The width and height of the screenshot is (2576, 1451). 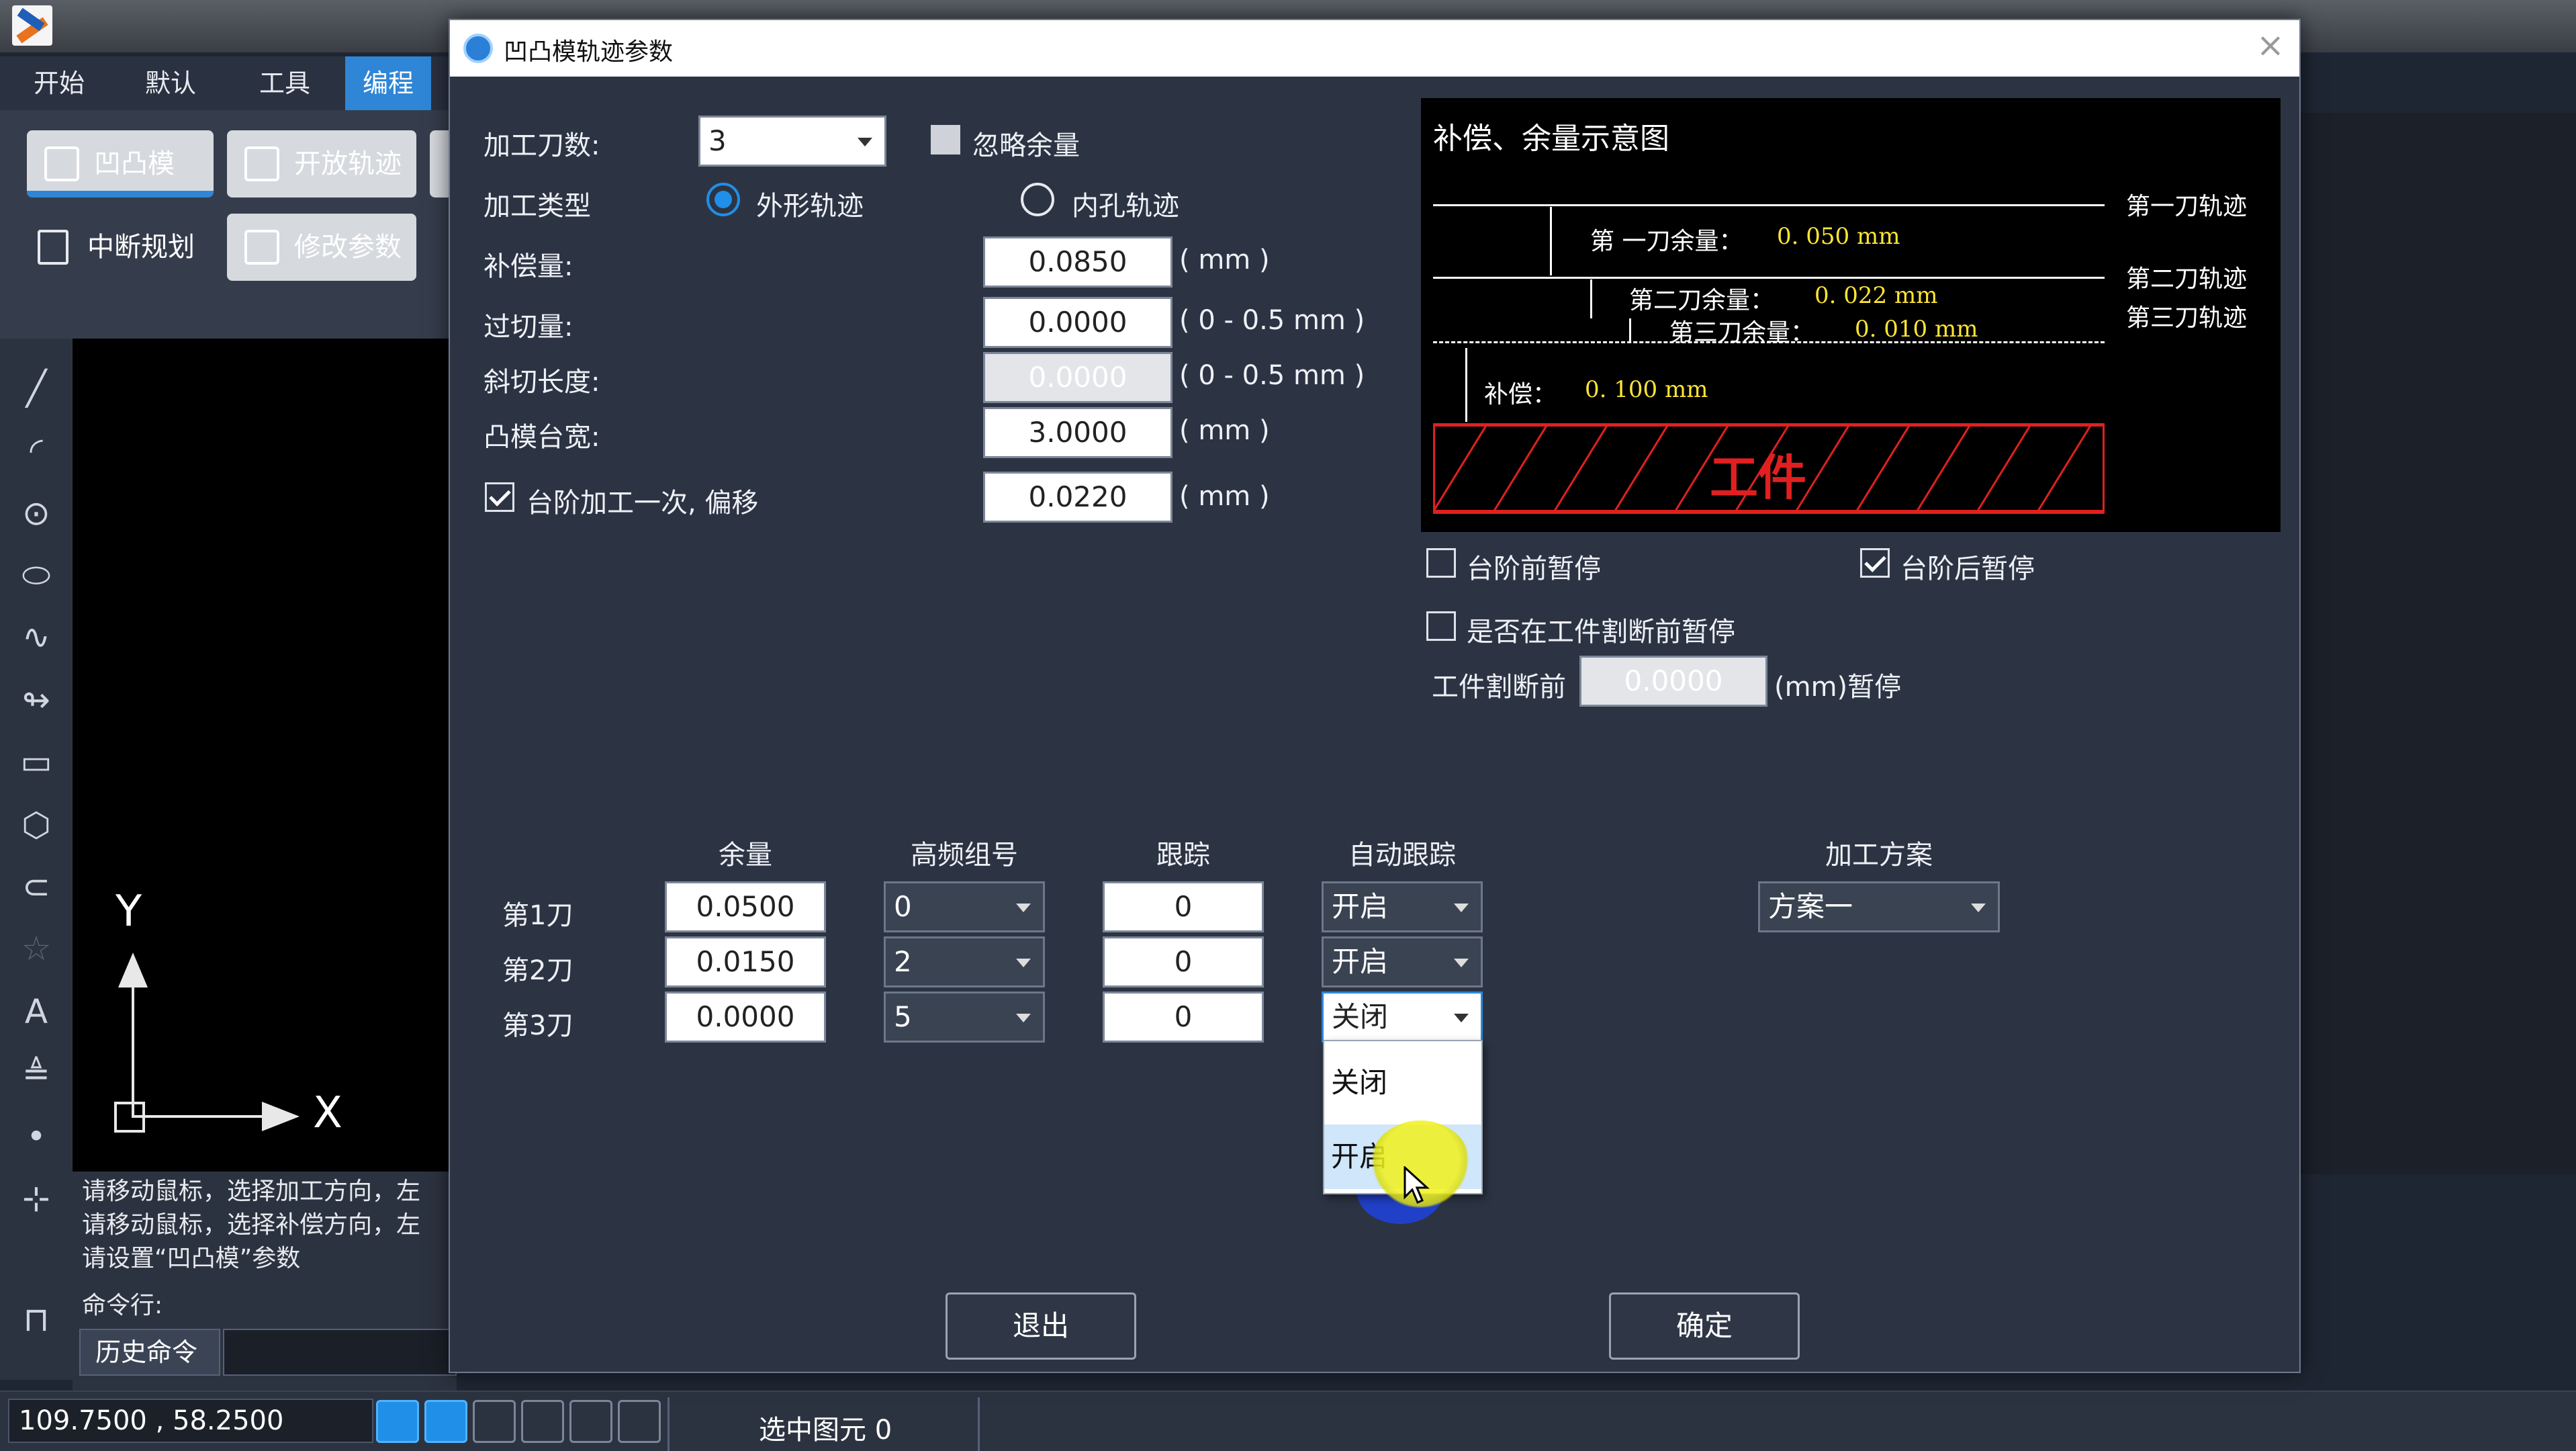 What do you see at coordinates (1183, 1017) in the screenshot?
I see `pass-3-track-input: 0` at bounding box center [1183, 1017].